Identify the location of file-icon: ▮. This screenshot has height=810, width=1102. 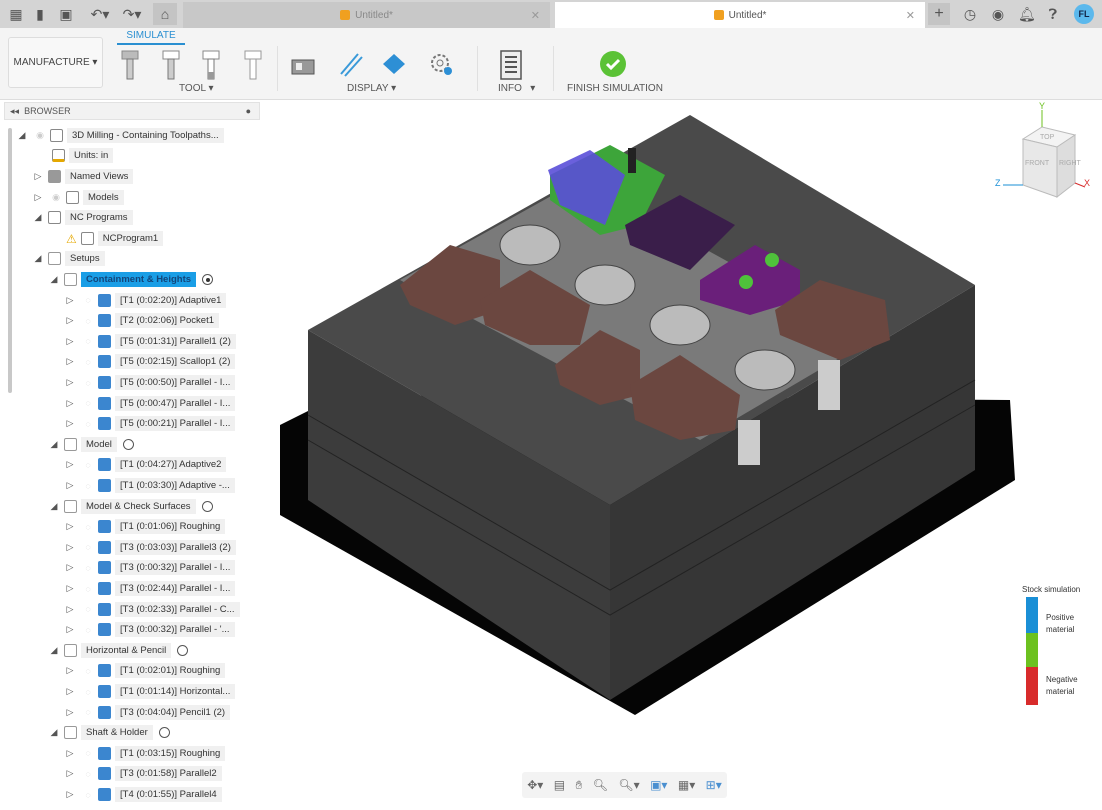
(40, 14).